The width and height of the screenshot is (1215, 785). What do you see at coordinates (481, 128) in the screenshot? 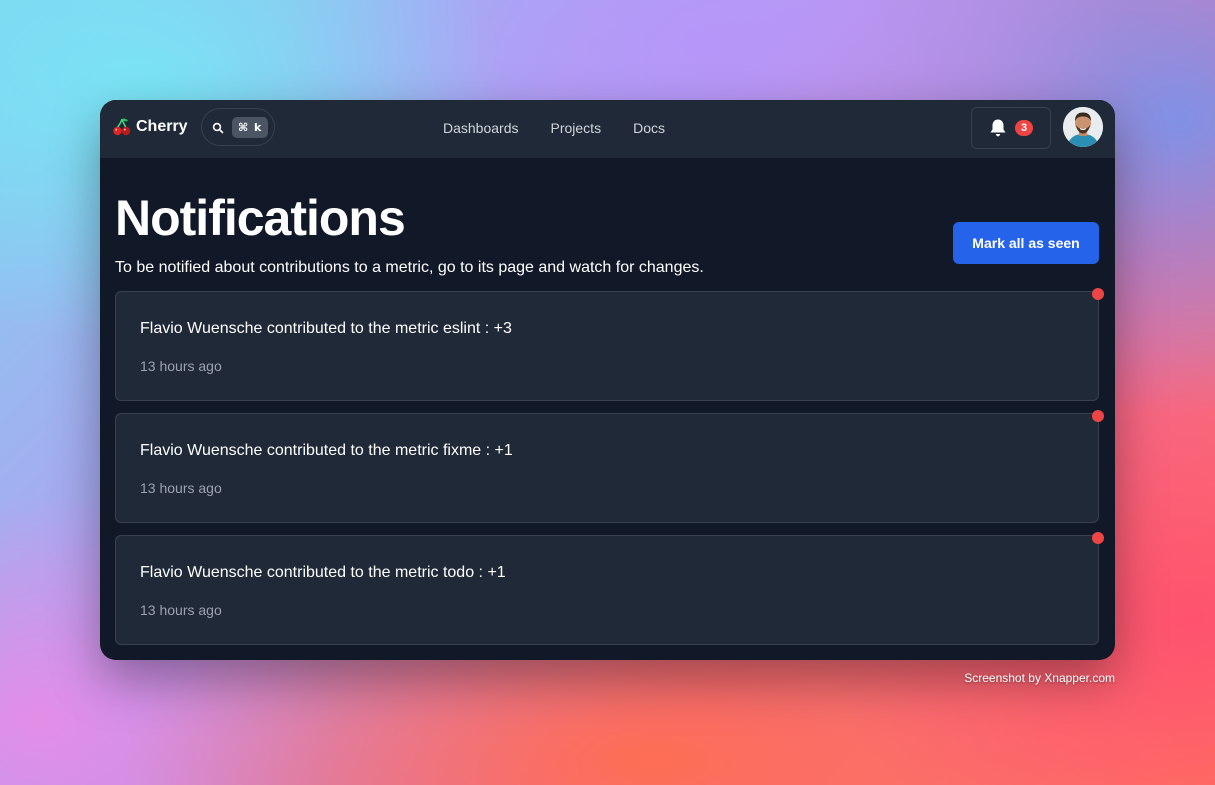
I see `nav-link-dashboards: Dashboards` at bounding box center [481, 128].